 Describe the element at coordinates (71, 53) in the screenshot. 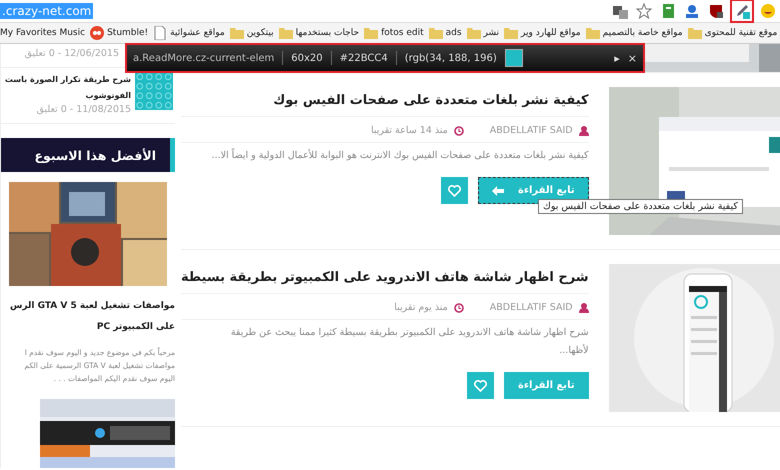

I see `post-date: 12/06/2015 - 0 تعليق` at that location.